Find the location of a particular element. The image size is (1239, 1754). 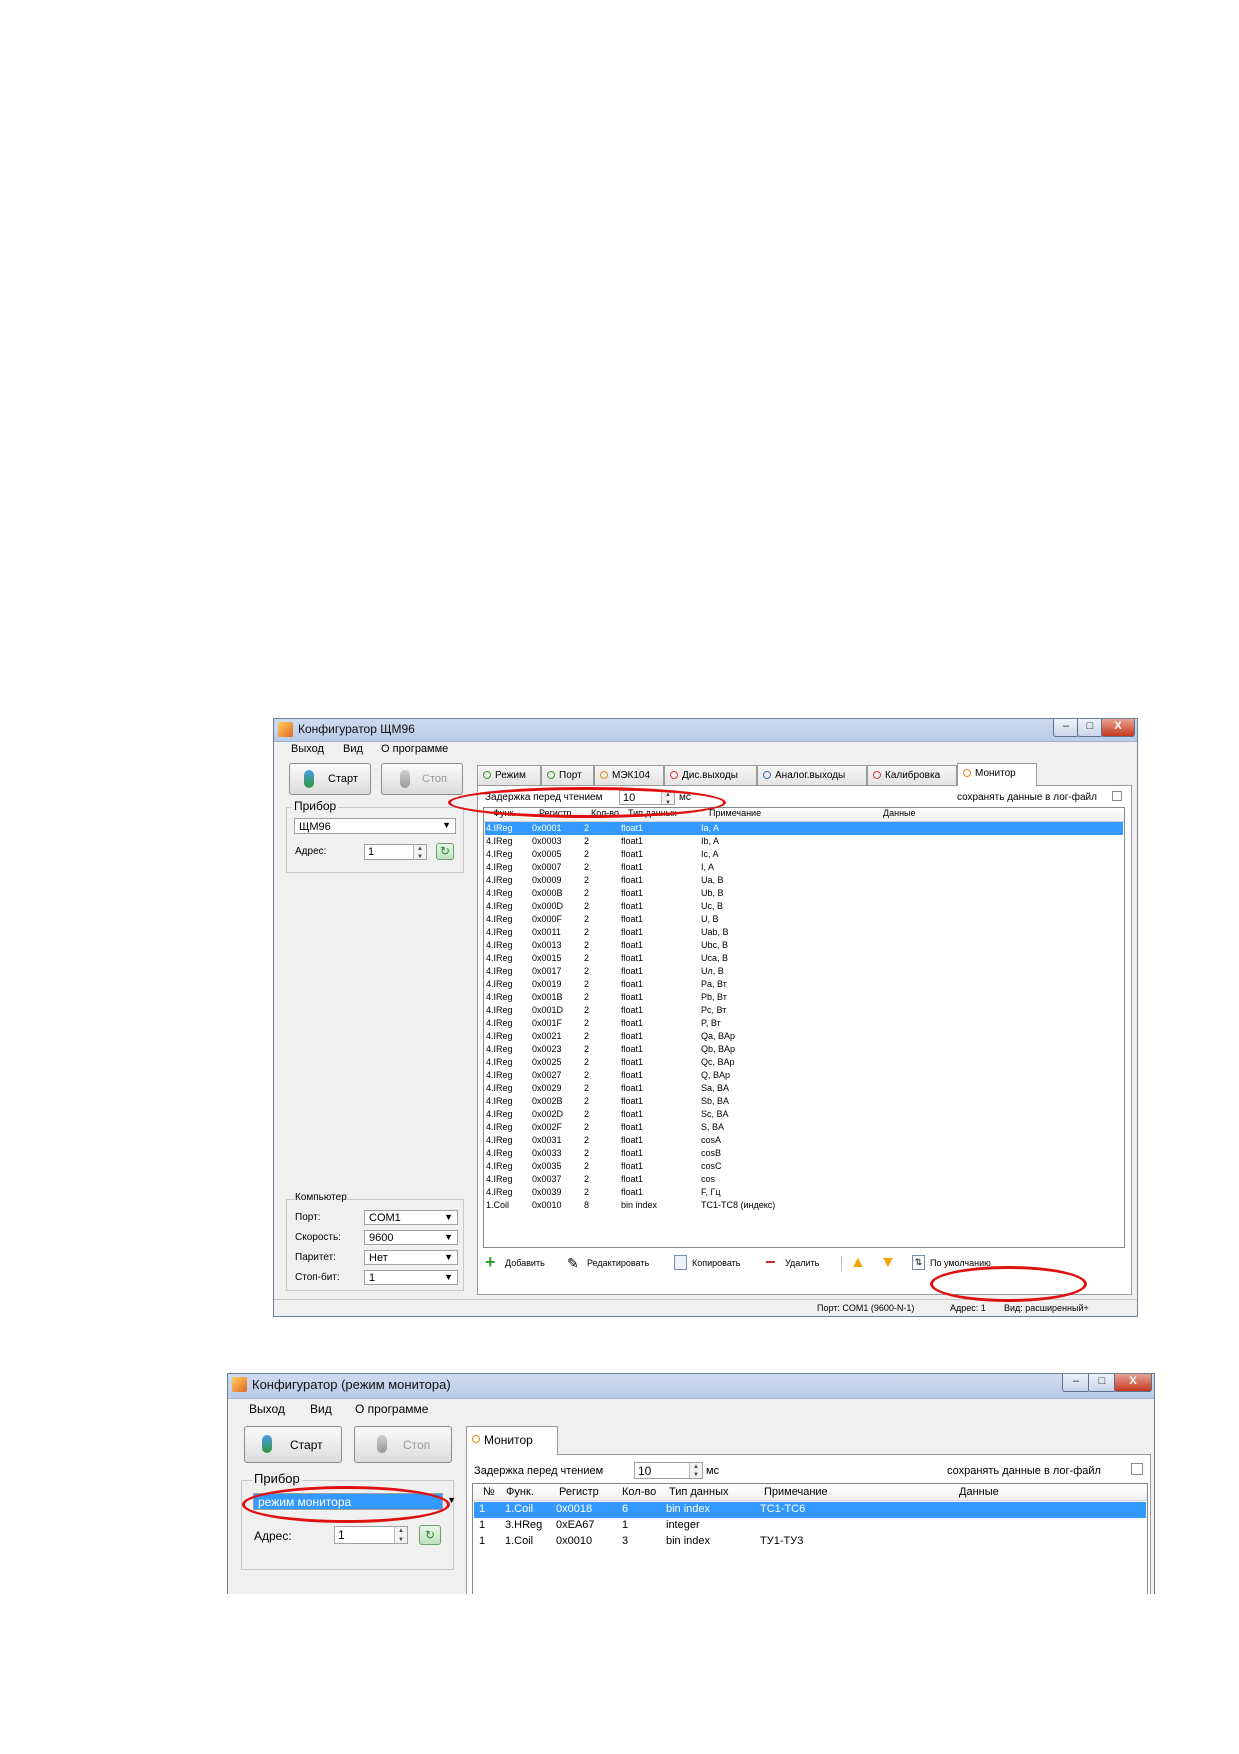

table-row: 1.Coil 0x0010 8 bin index TC1-TC8 (индекс) is located at coordinates (804, 1205).